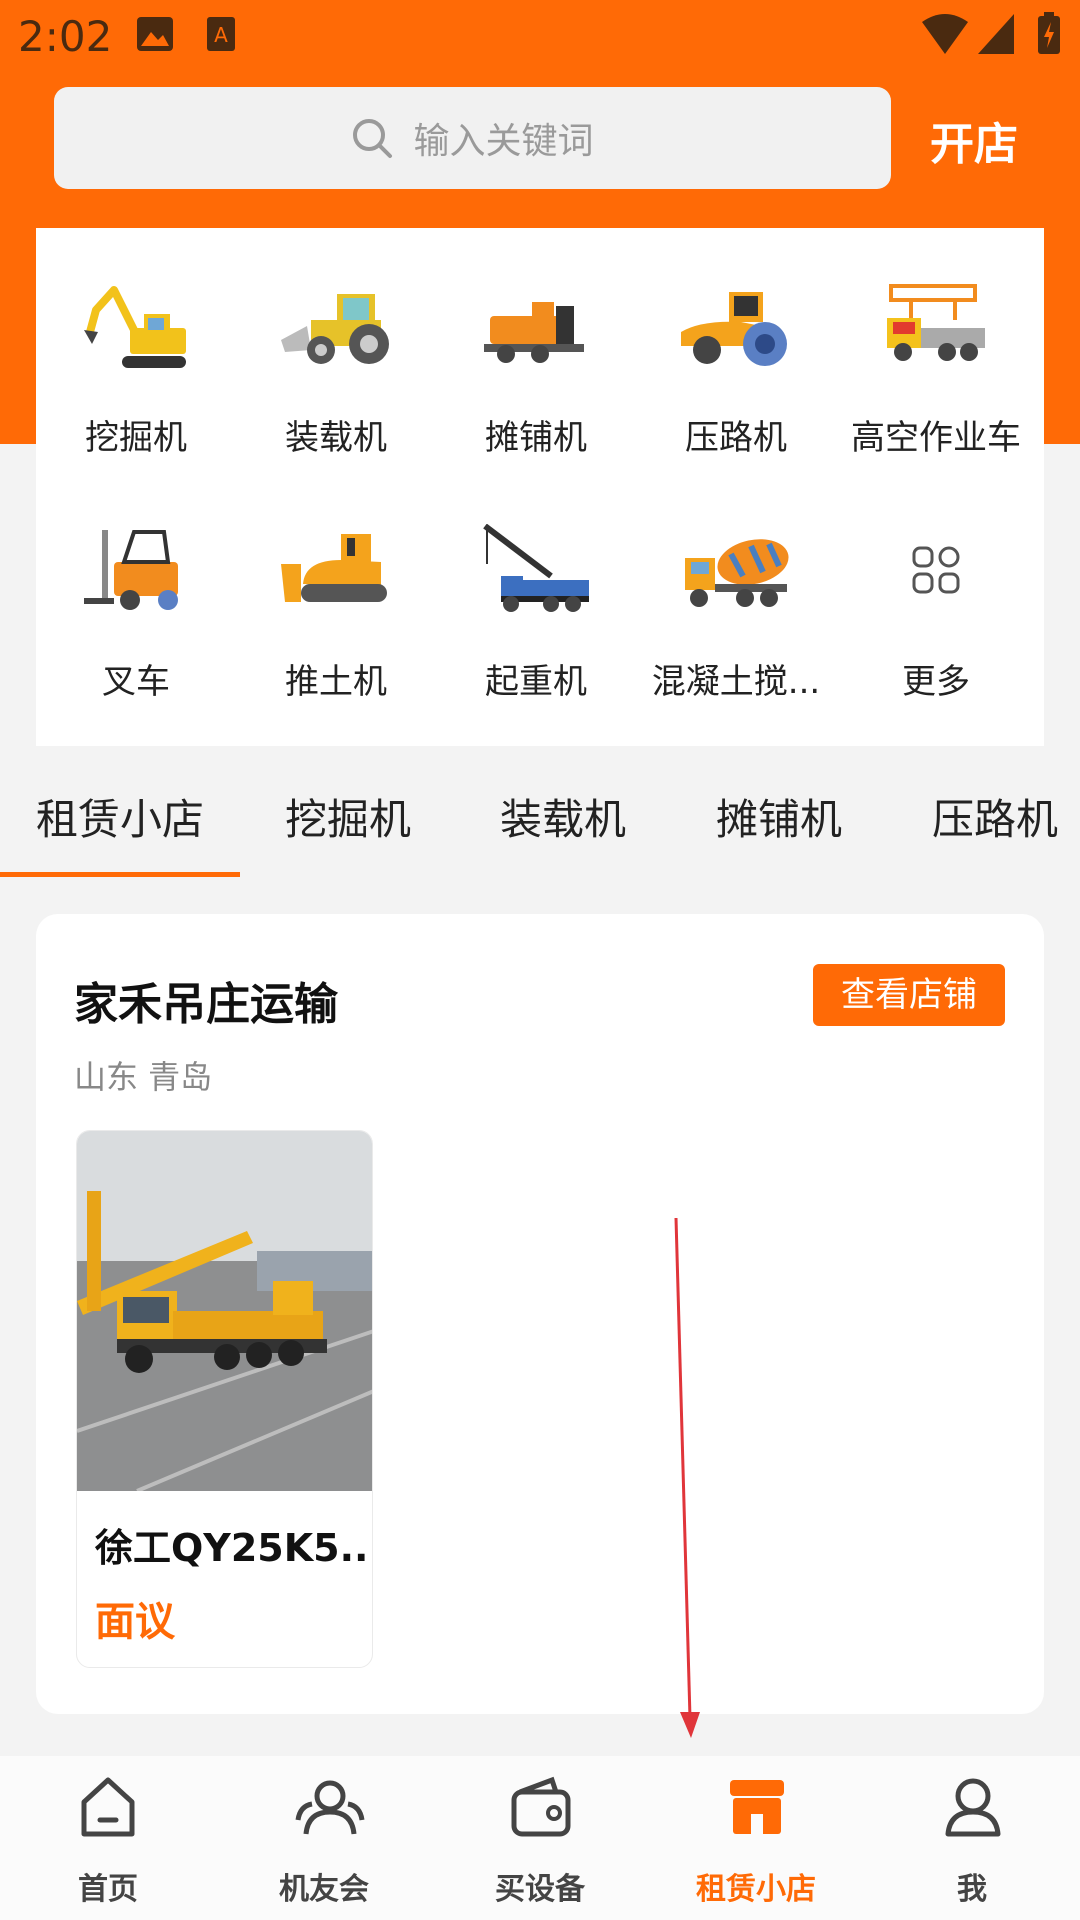 This screenshot has height=1920, width=1080. Describe the element at coordinates (143, 1077) in the screenshot. I see `shop-location: 山东 青岛` at that location.